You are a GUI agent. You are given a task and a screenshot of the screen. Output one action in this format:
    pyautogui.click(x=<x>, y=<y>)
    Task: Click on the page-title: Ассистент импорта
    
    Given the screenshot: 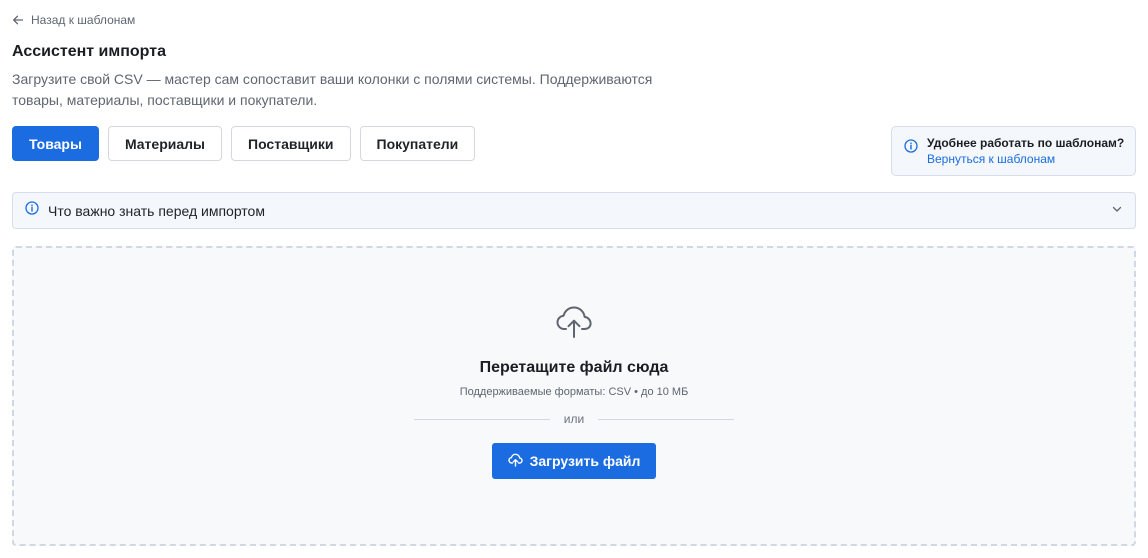 What is the action you would take?
    pyautogui.click(x=89, y=51)
    